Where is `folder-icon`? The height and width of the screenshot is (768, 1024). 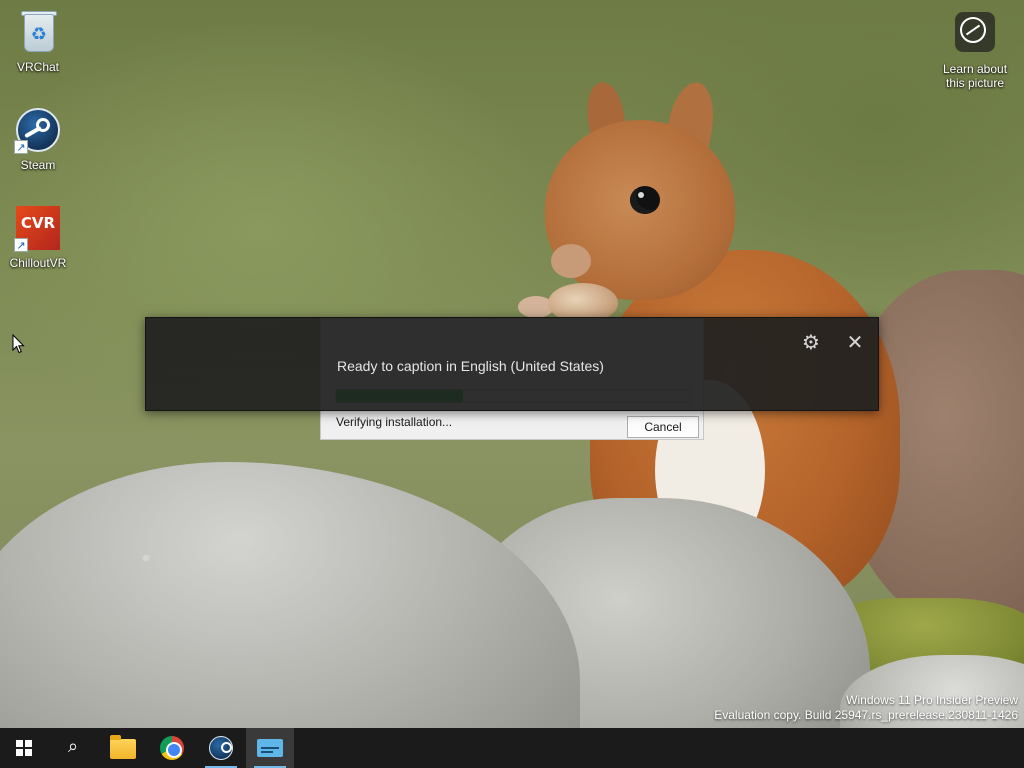
folder-icon is located at coordinates (123, 747).